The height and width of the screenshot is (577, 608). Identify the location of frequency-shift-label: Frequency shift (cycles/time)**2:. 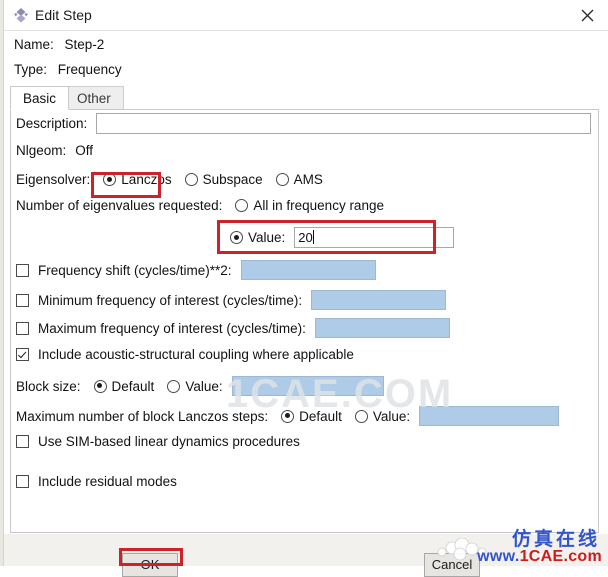
(135, 270).